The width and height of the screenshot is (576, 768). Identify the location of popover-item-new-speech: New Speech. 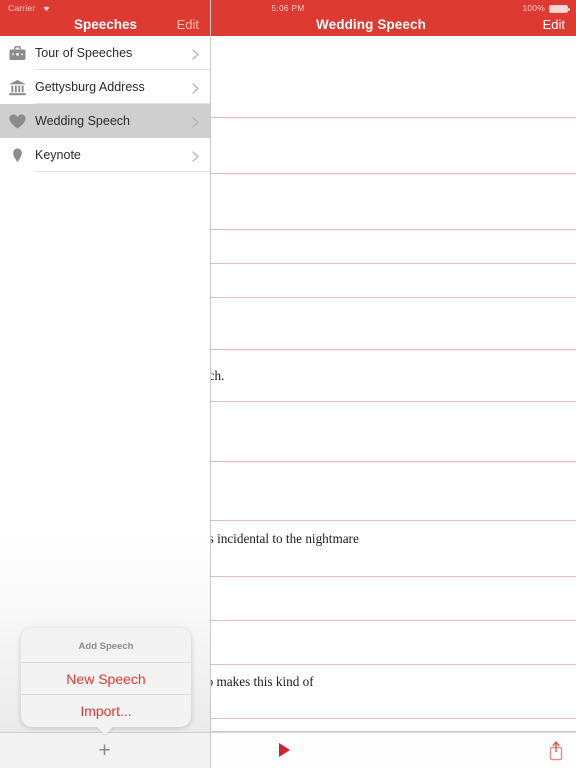
(106, 679).